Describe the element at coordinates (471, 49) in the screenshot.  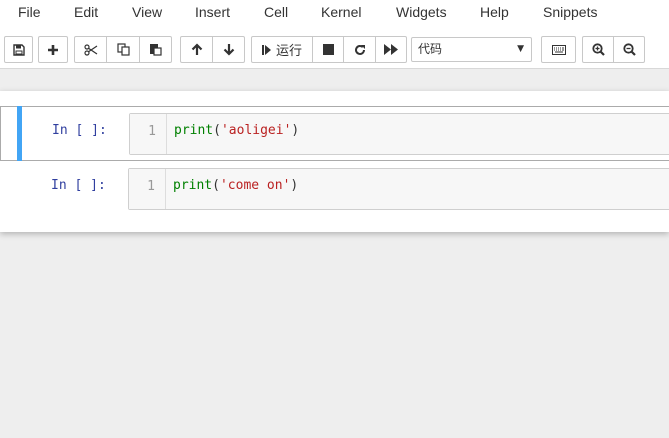
I see `cell-type-select: 代码 ▼` at that location.